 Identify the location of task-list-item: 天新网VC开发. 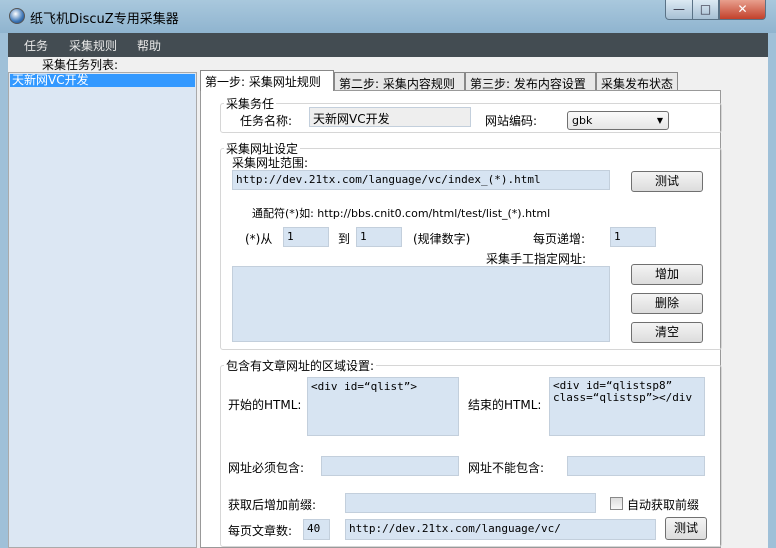
(102, 80).